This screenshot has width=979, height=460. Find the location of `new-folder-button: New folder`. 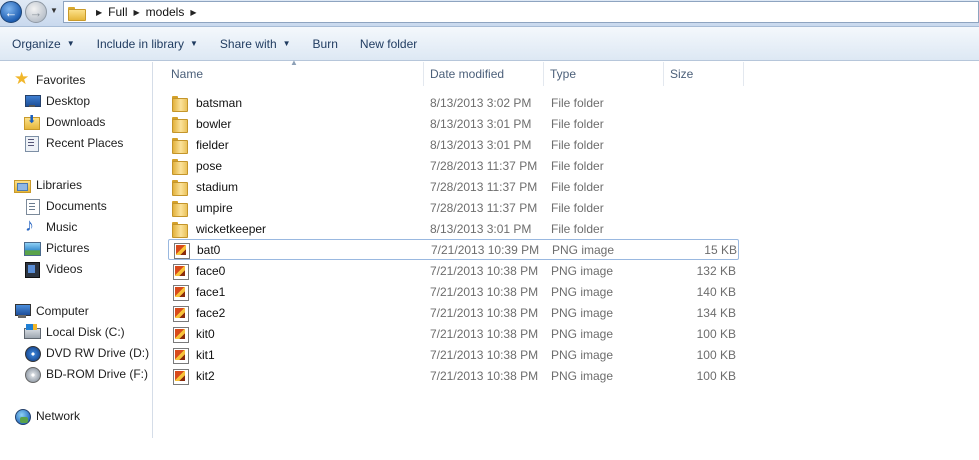

new-folder-button: New folder is located at coordinates (388, 44).